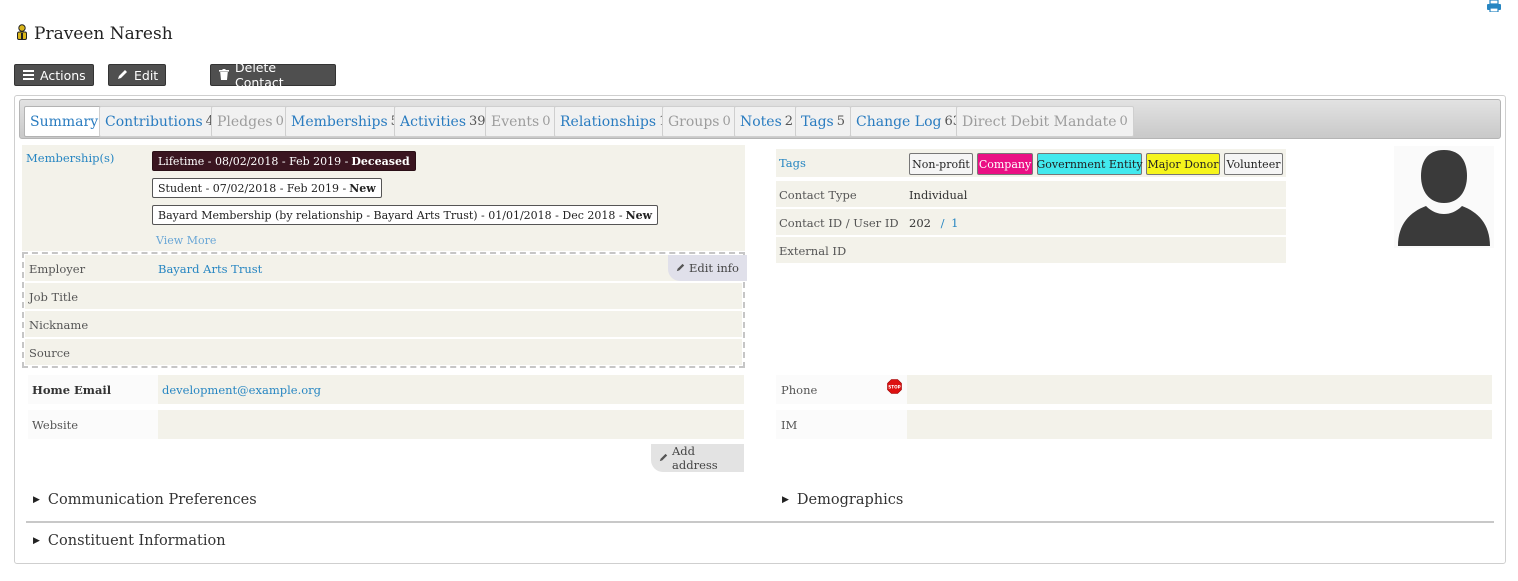 The height and width of the screenshot is (581, 1518). Describe the element at coordinates (253, 161) in the screenshot. I see `membership-text: Lifetime - 08/02/2018 - Feb 2019 -` at that location.